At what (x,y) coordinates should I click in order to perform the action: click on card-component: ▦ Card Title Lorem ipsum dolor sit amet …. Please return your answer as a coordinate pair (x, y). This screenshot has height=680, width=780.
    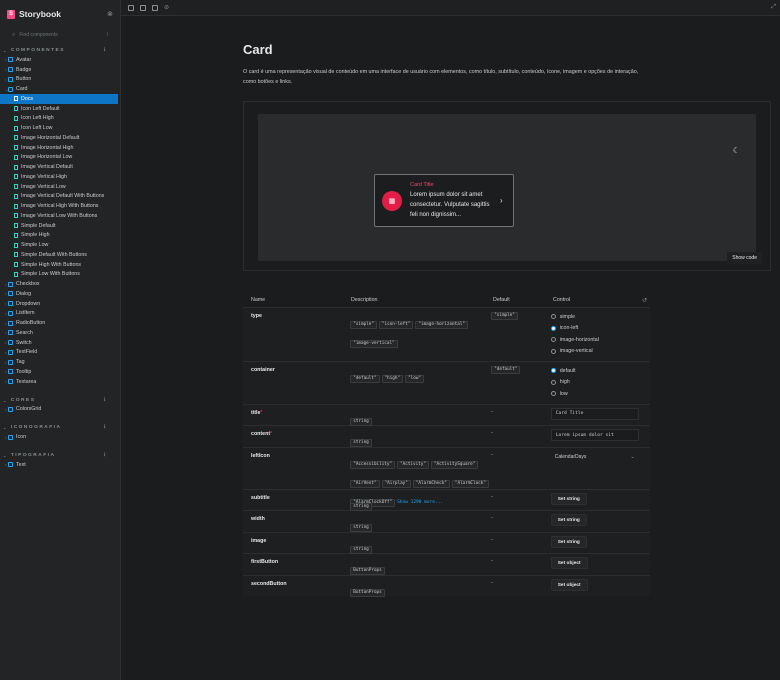
    Looking at the image, I should click on (444, 200).